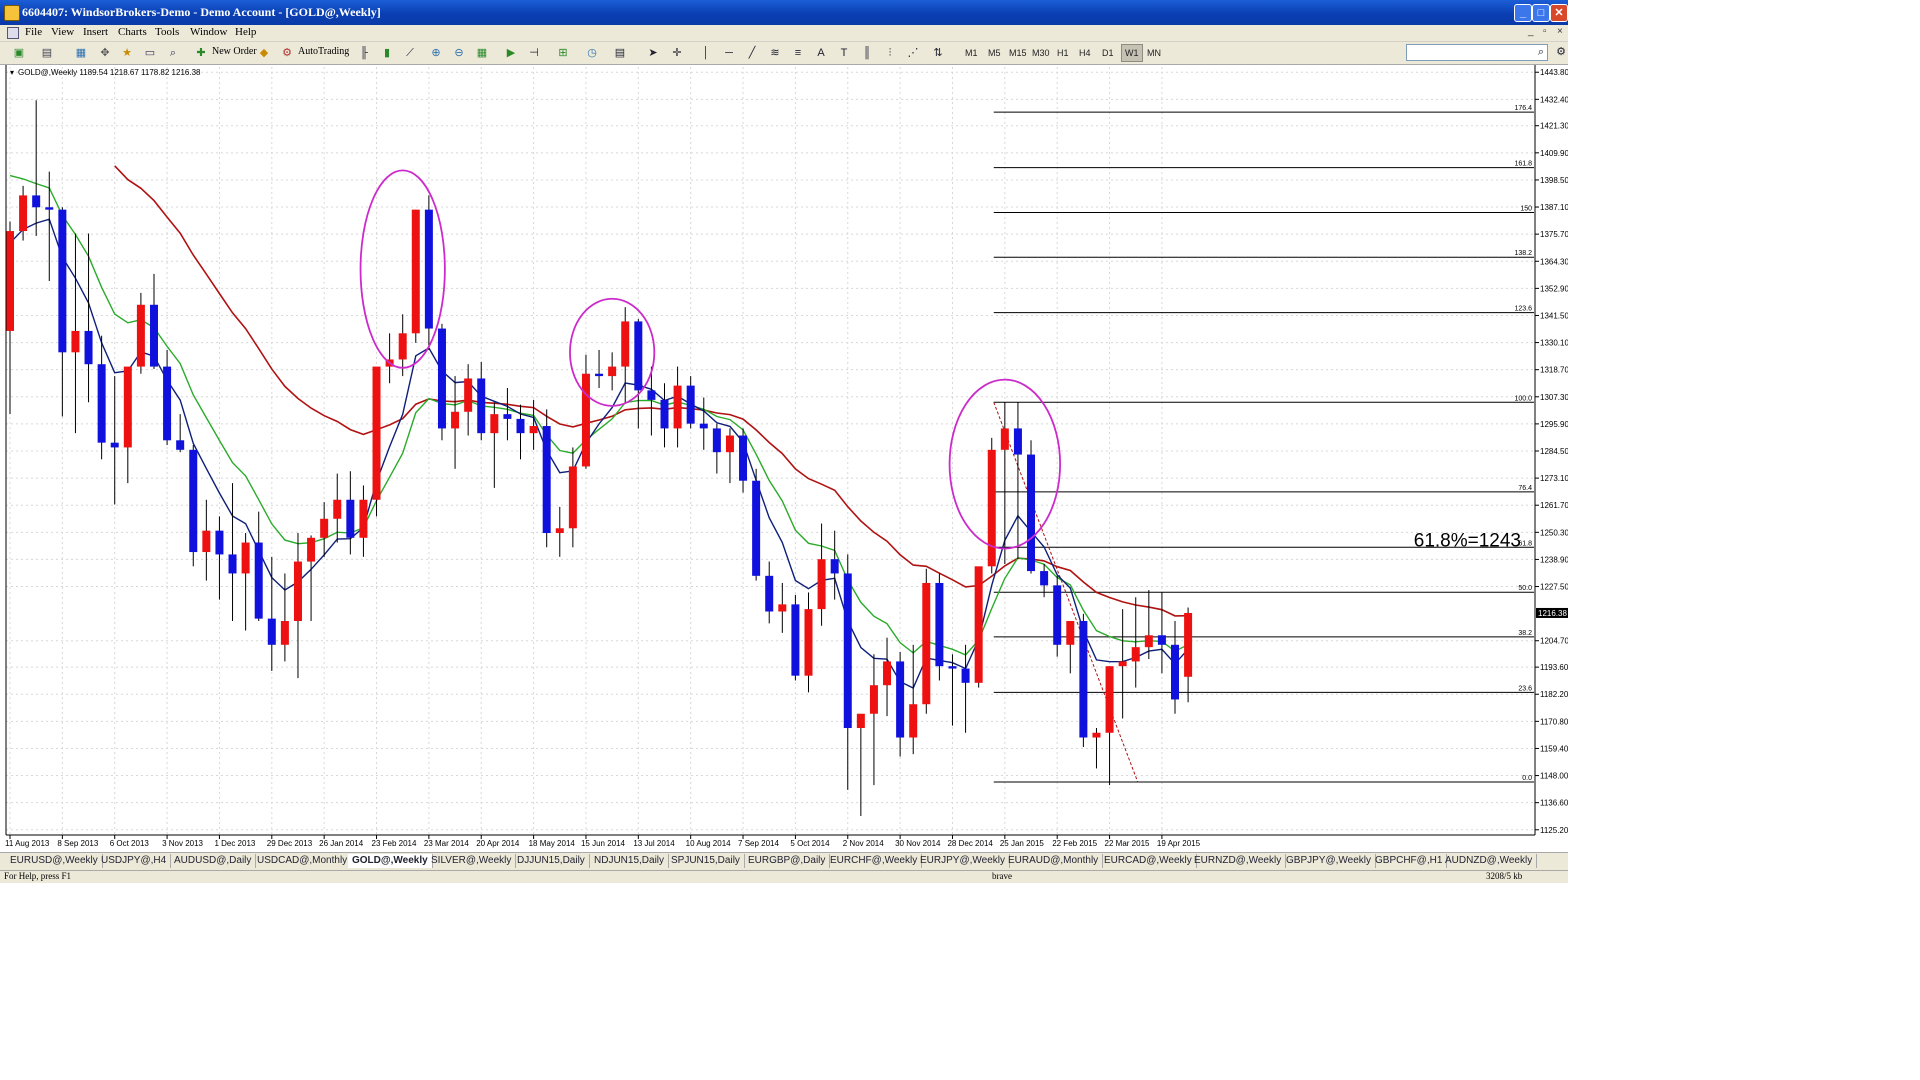 This screenshot has width=1920, height=1080. Describe the element at coordinates (963, 861) in the screenshot. I see `tab-eurjpy-weekly: EURJPY@,Weekly` at that location.